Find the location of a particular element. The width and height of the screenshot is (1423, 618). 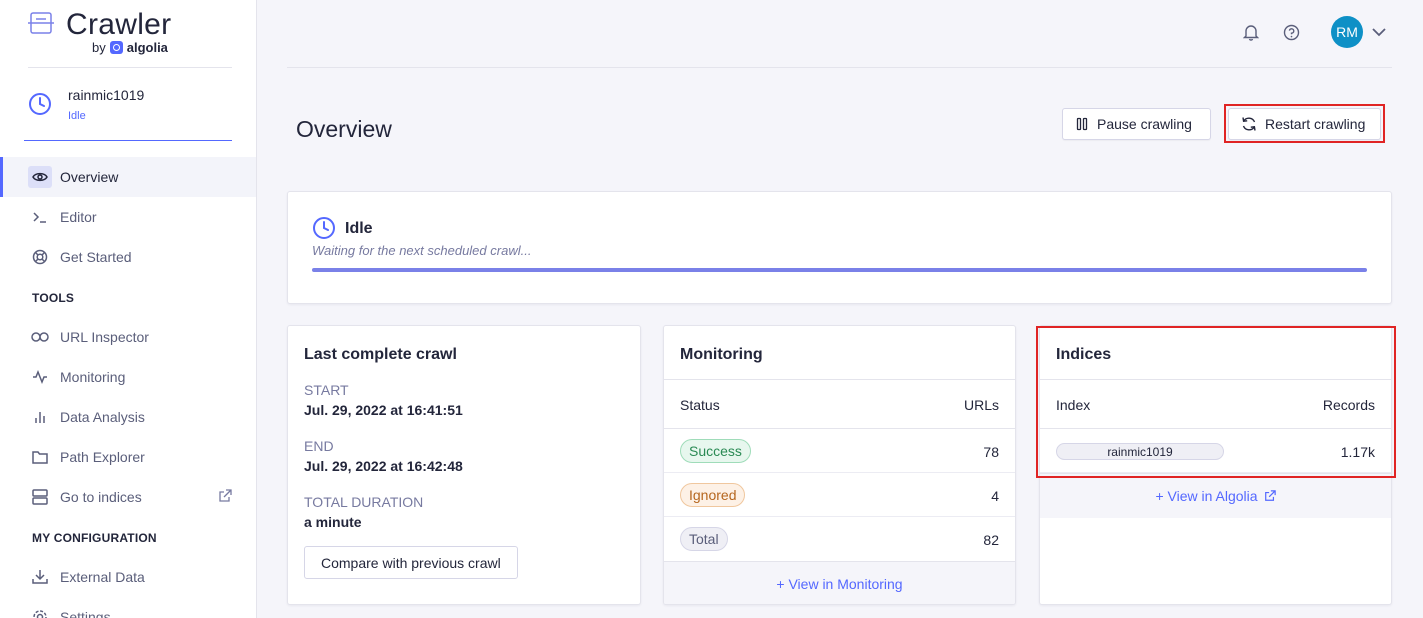

crawl-progress-fill is located at coordinates (839, 270).